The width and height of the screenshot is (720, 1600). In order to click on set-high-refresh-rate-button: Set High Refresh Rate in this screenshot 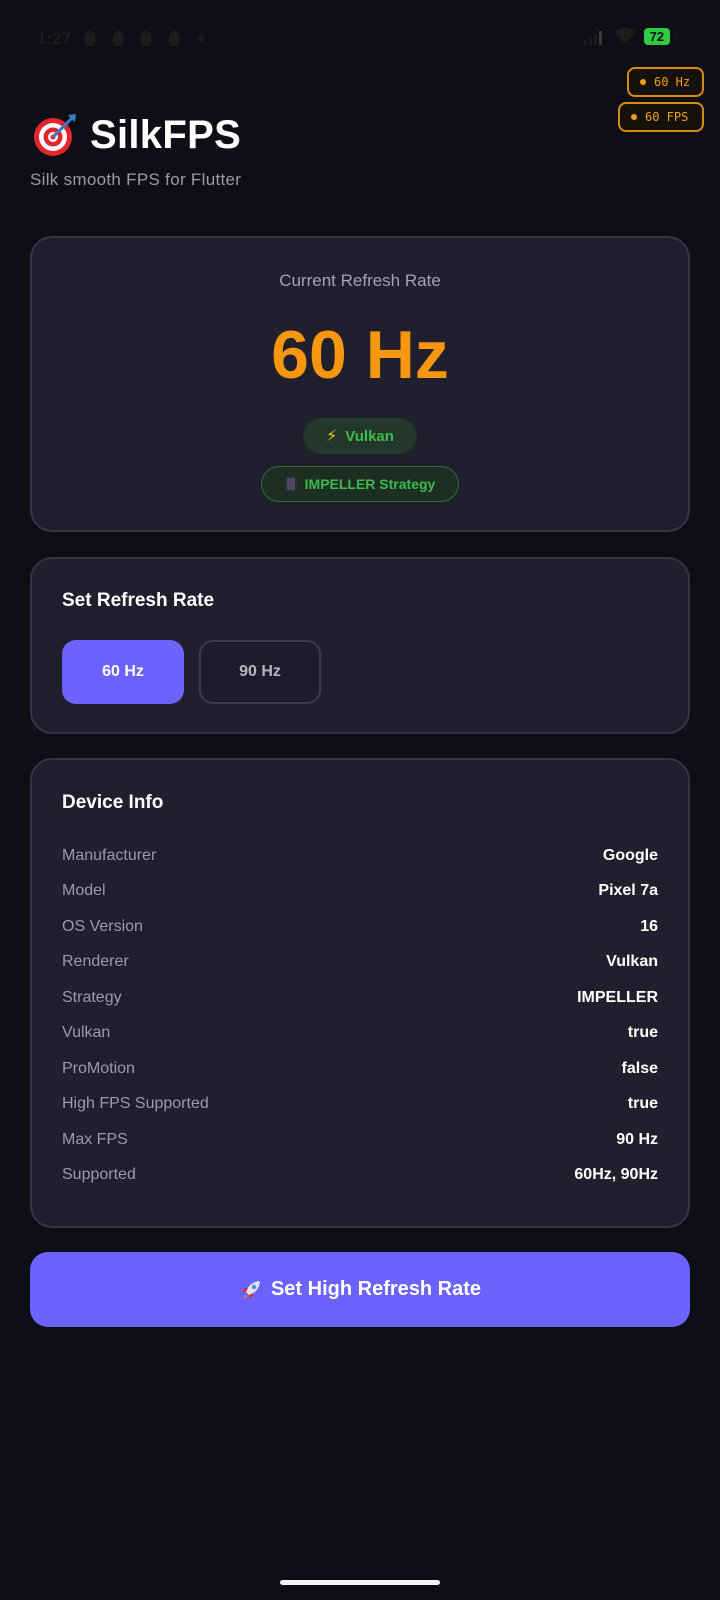, I will do `click(360, 1289)`.